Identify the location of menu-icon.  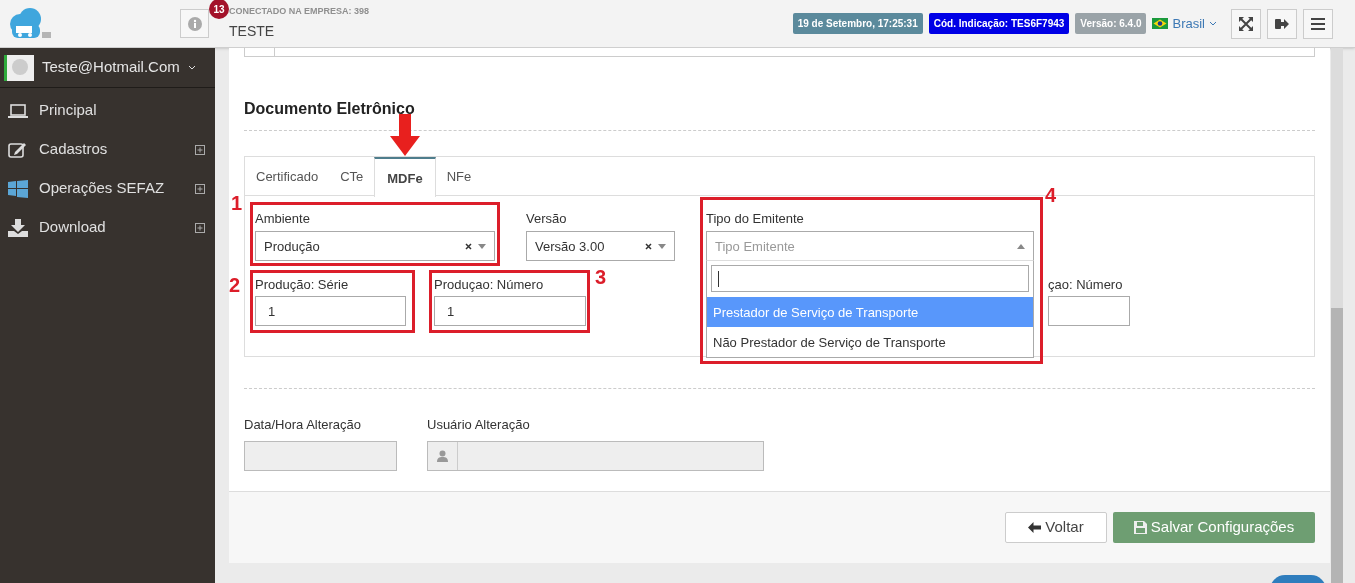
(1318, 23).